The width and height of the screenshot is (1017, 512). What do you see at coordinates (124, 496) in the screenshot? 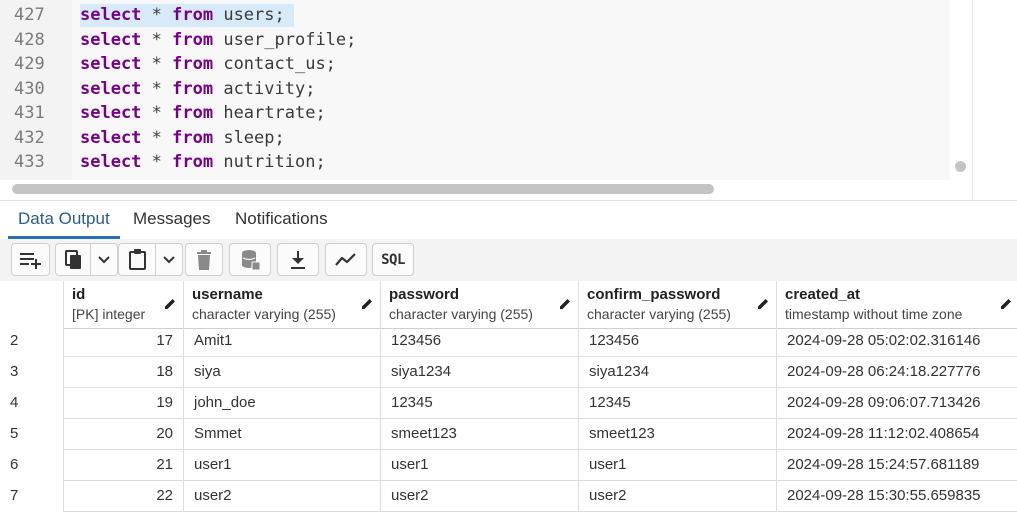
I see `cell-id: 22` at bounding box center [124, 496].